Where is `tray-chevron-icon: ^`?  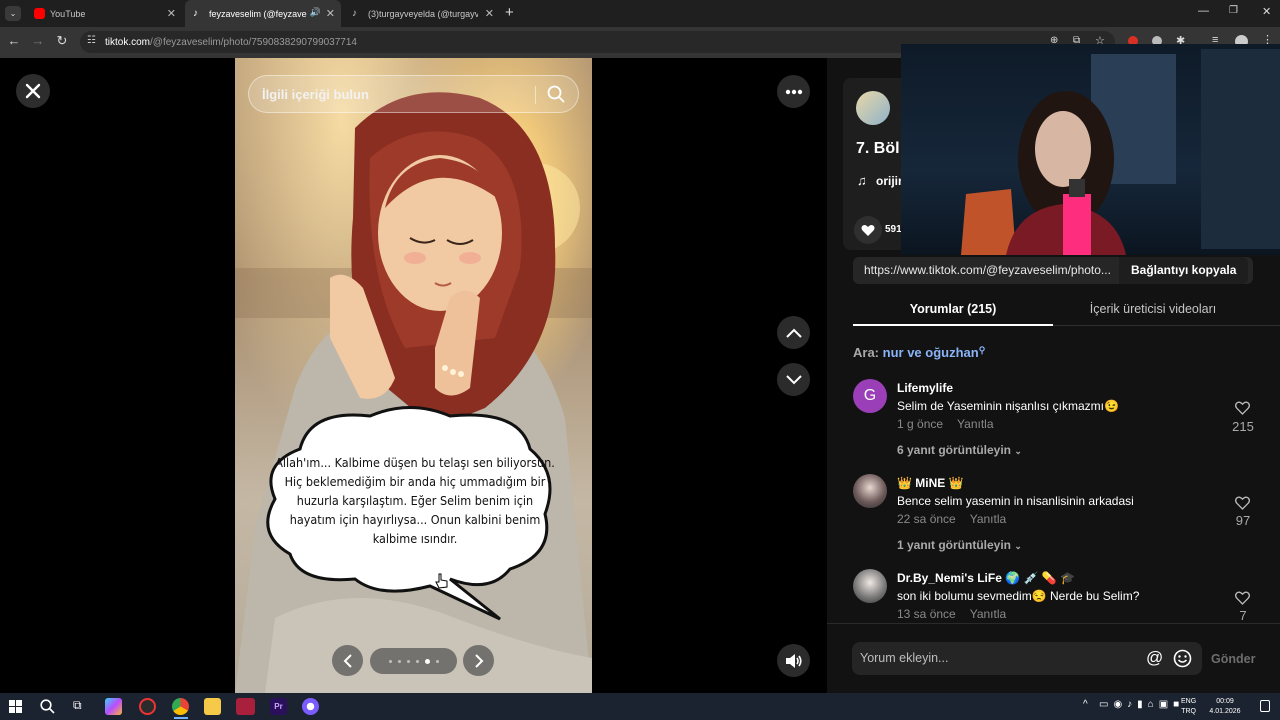 tray-chevron-icon: ^ is located at coordinates (1085, 704).